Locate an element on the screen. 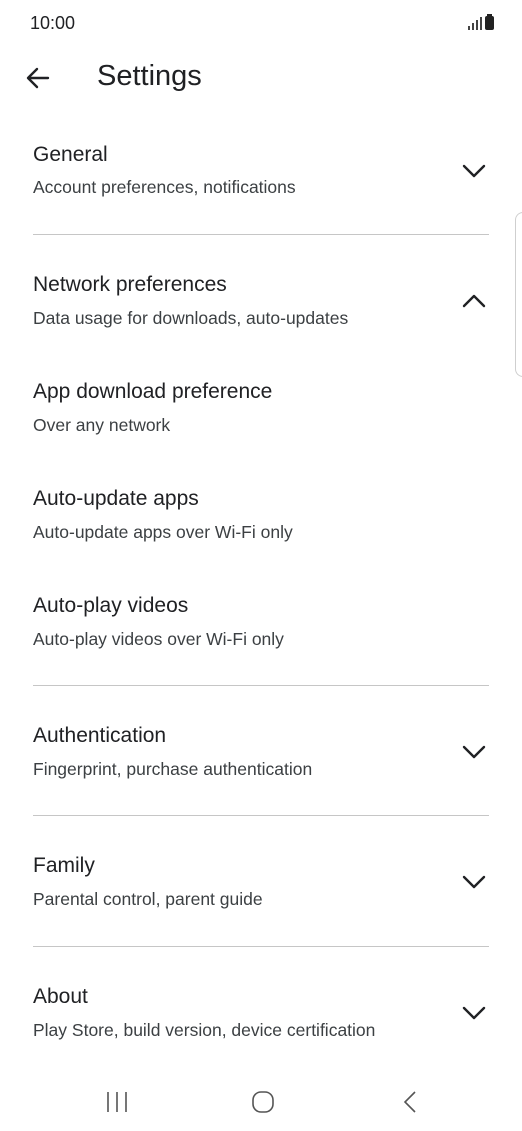  home-button is located at coordinates (263, 1102).